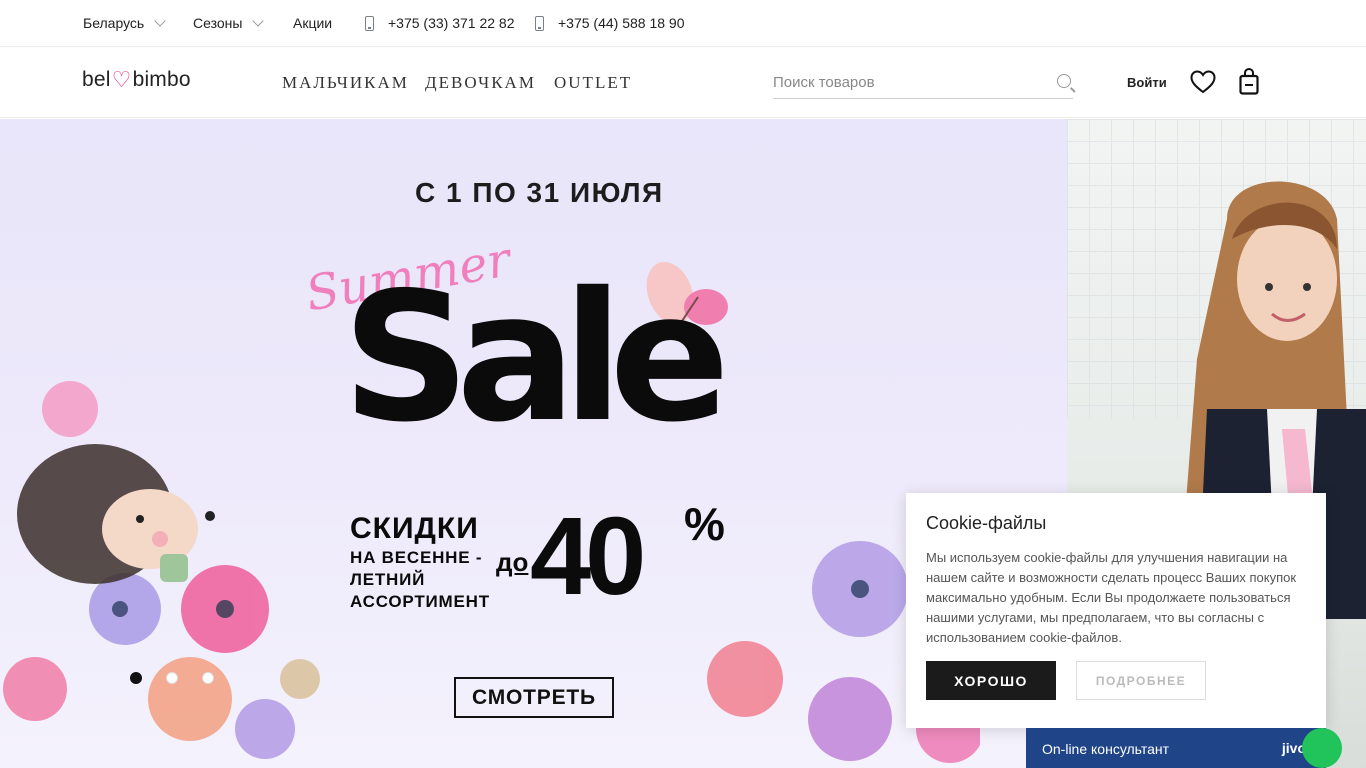  What do you see at coordinates (96, 79) in the screenshot?
I see `logo-text-left: bel` at bounding box center [96, 79].